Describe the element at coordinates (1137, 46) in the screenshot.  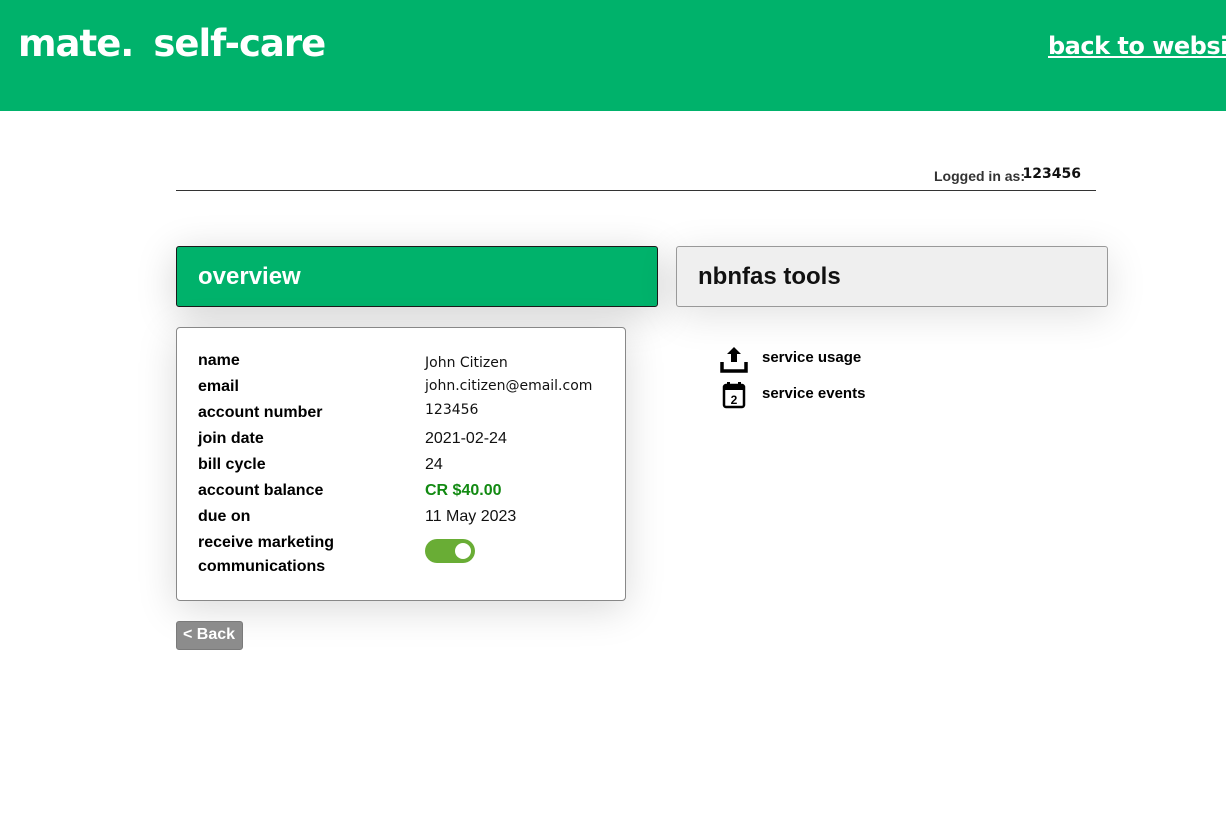
I see `back-to-website-link: back to website` at that location.